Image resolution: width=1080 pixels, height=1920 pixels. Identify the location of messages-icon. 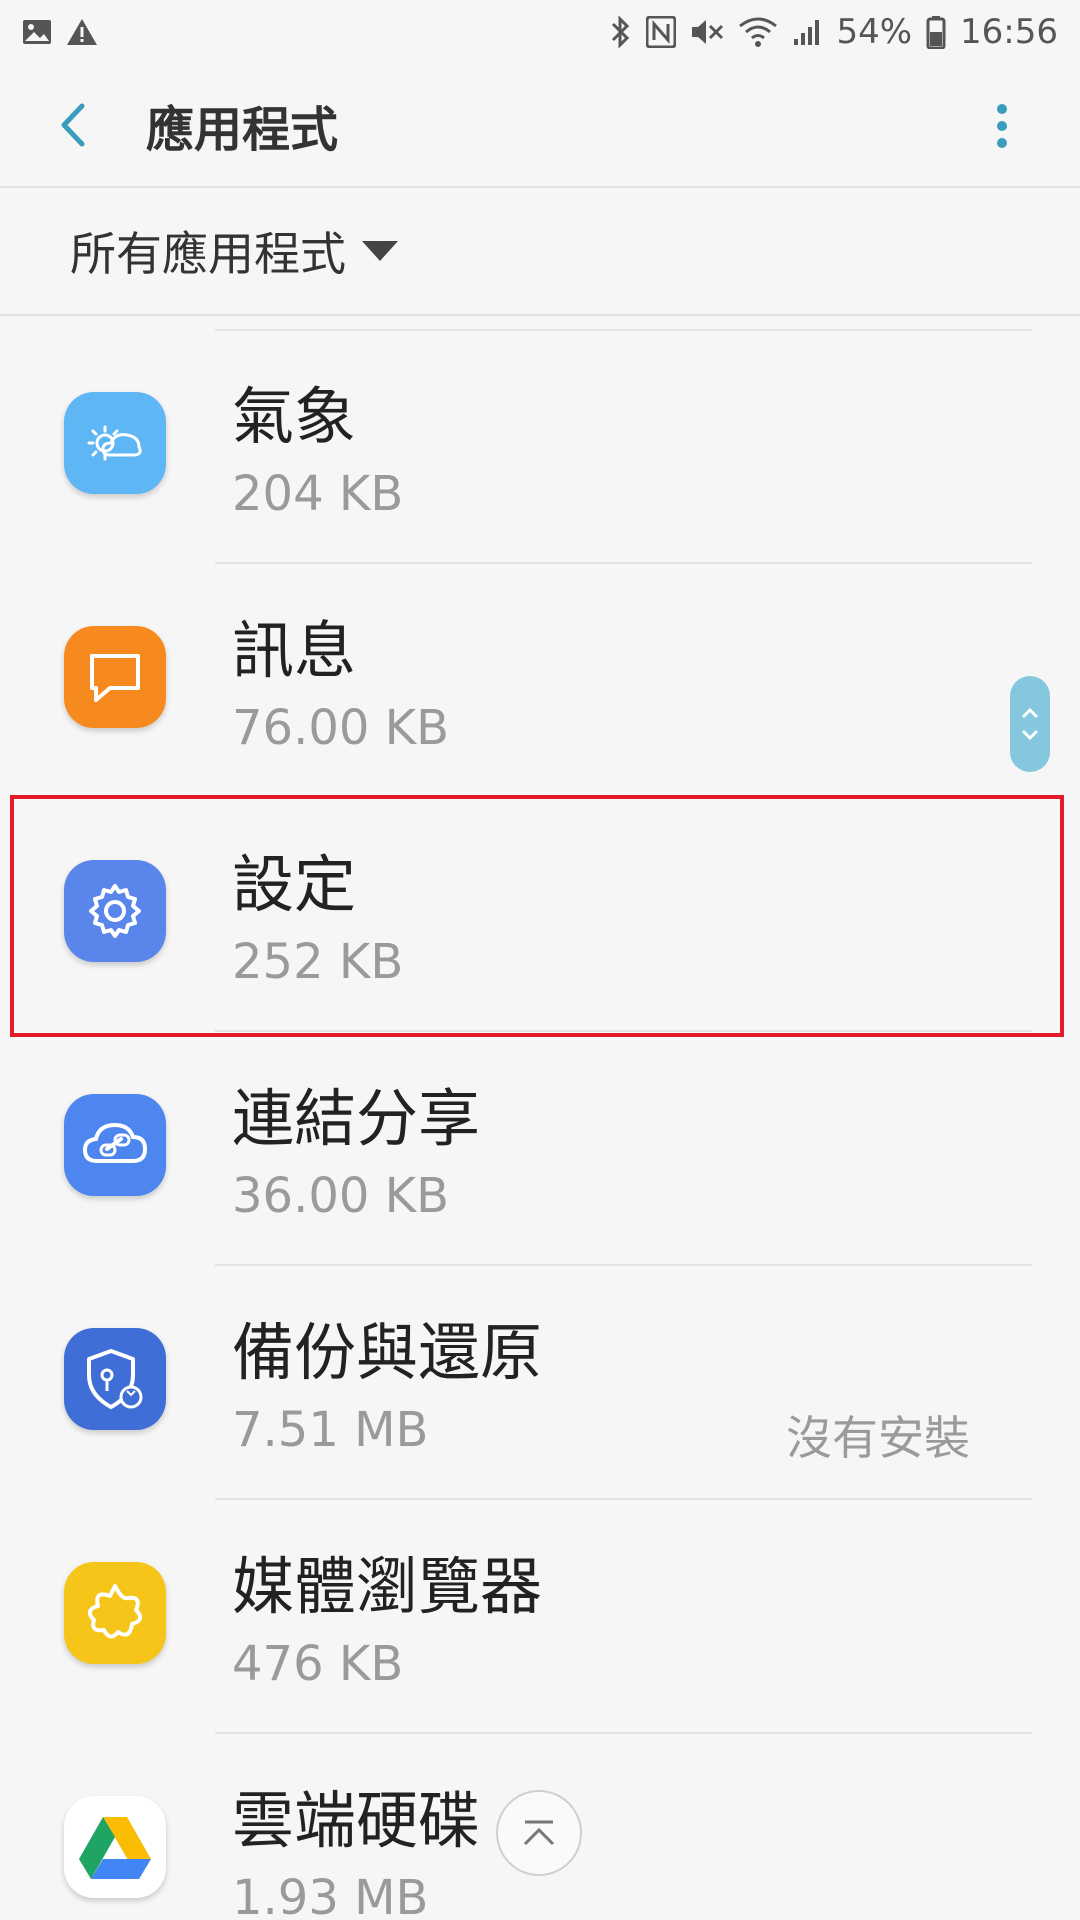
(115, 677).